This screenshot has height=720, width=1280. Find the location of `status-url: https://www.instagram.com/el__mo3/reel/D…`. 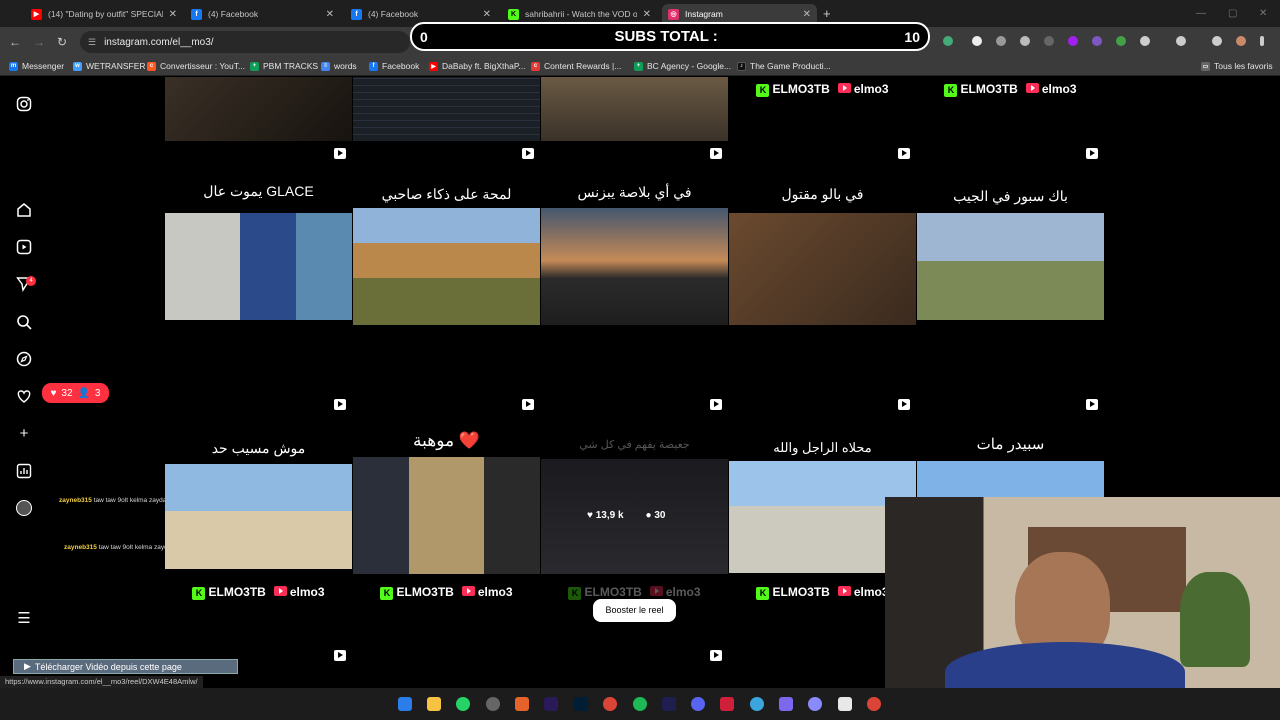

status-url: https://www.instagram.com/el__mo3/reel/D… is located at coordinates (101, 682).